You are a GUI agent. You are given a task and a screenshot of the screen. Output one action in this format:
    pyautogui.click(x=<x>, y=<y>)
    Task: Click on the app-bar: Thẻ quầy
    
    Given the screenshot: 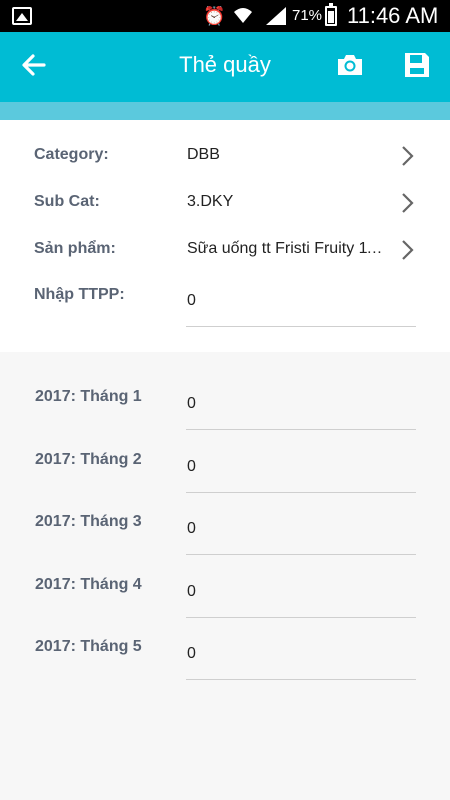 What is the action you would take?
    pyautogui.click(x=225, y=67)
    